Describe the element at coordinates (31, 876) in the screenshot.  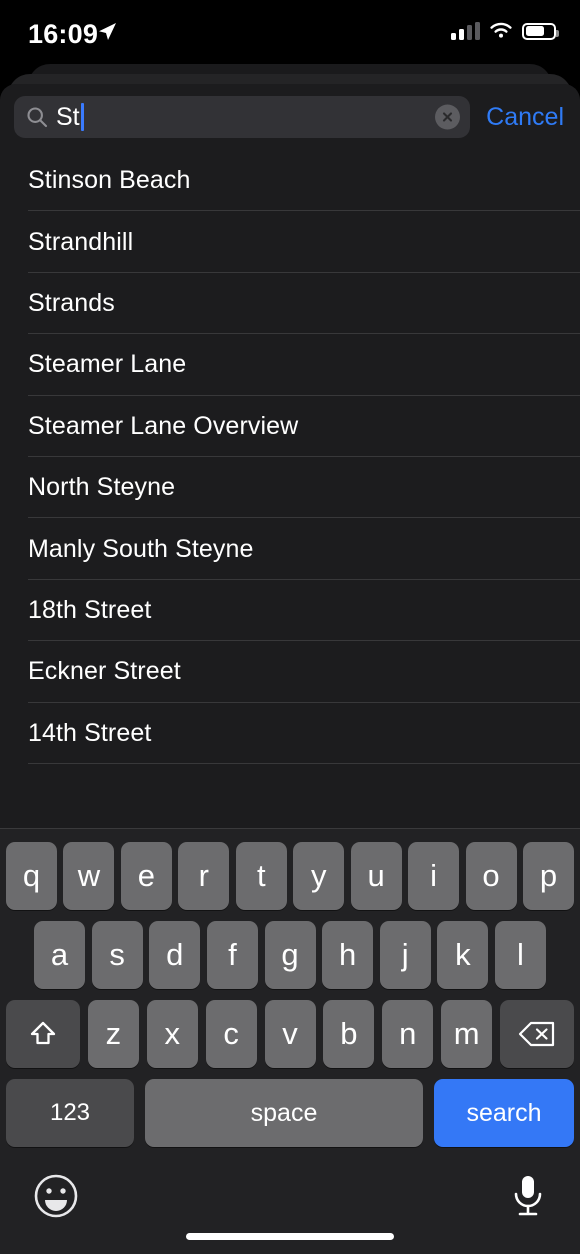
I see `key-q: q` at that location.